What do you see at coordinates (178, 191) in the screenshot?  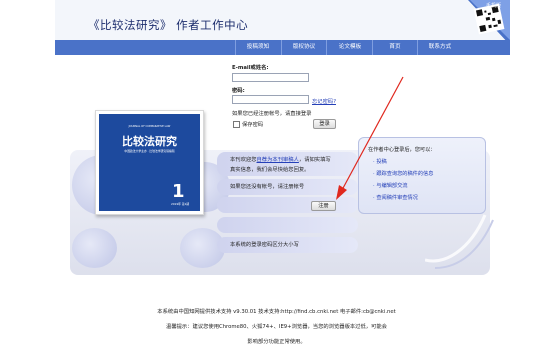 I see `cover-issue-number: 1` at bounding box center [178, 191].